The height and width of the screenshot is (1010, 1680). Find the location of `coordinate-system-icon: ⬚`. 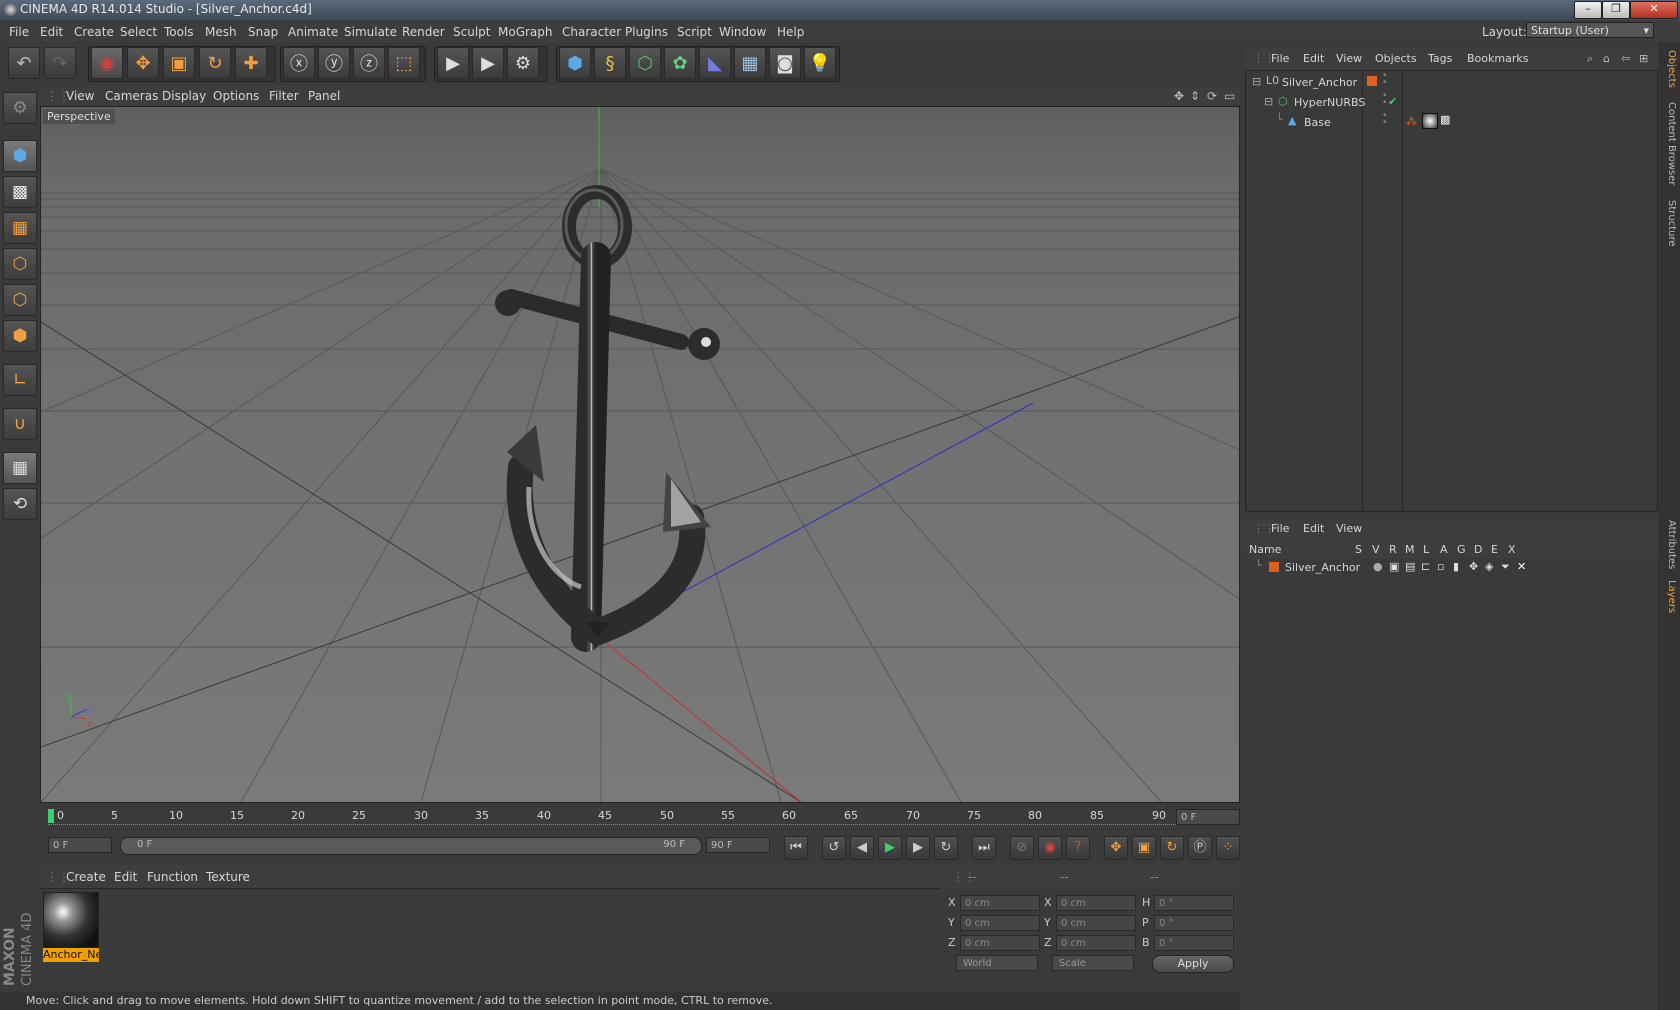

coordinate-system-icon: ⬚ is located at coordinates (404, 63).